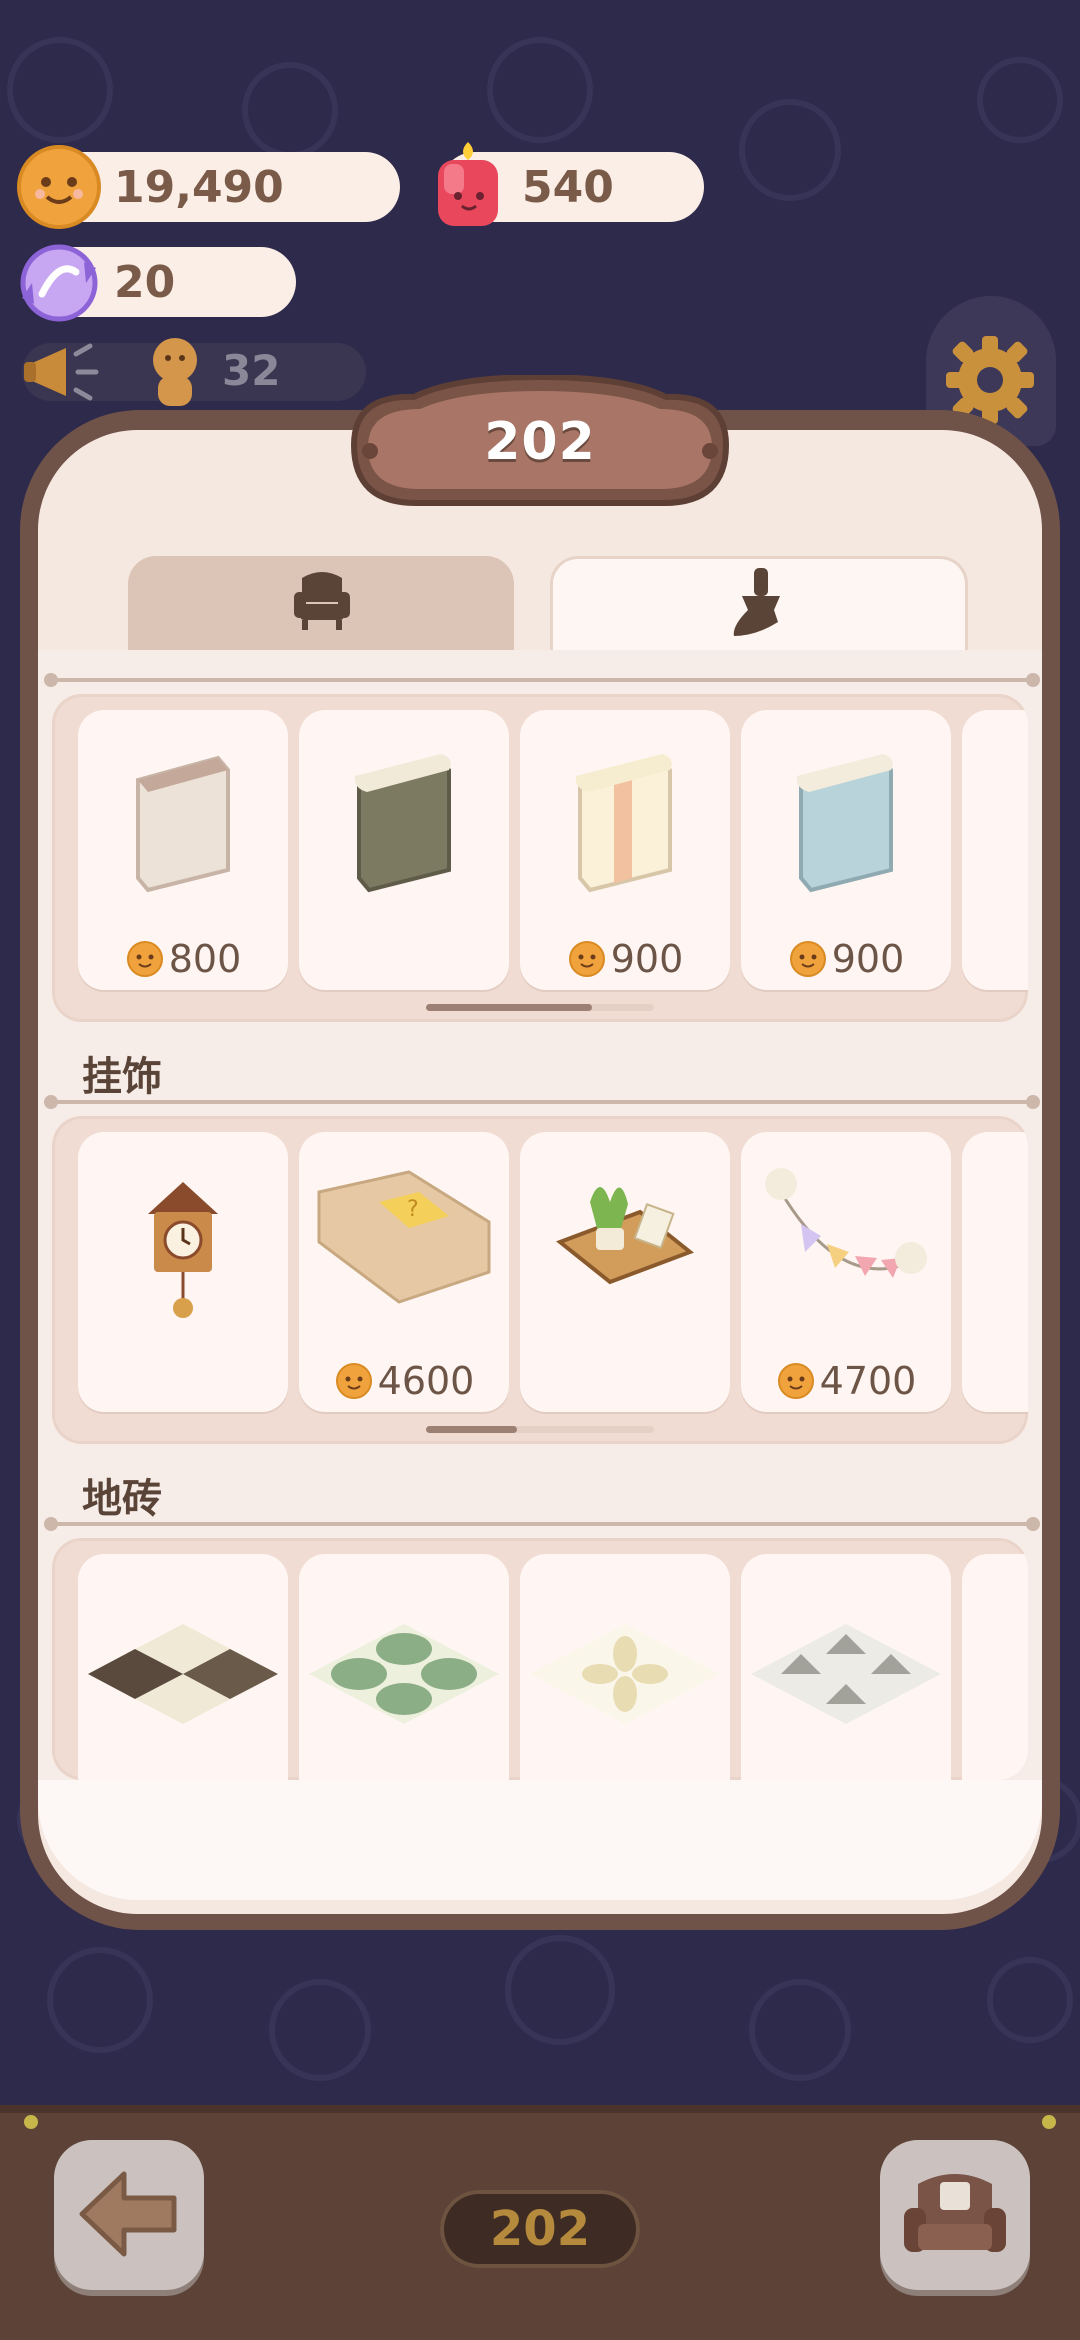  Describe the element at coordinates (844, 823) in the screenshot. I see `blue-panel-icon` at that location.